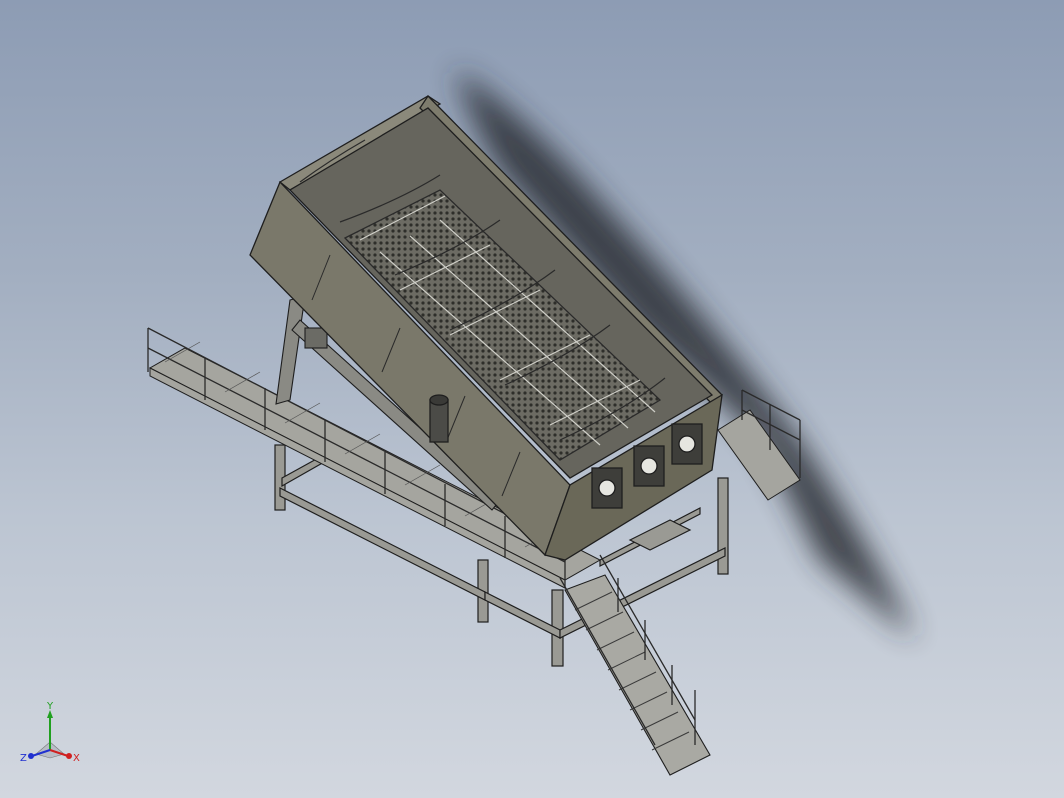 This screenshot has width=1064, height=798. Describe the element at coordinates (635, 665) in the screenshot. I see `access-staircase` at that location.